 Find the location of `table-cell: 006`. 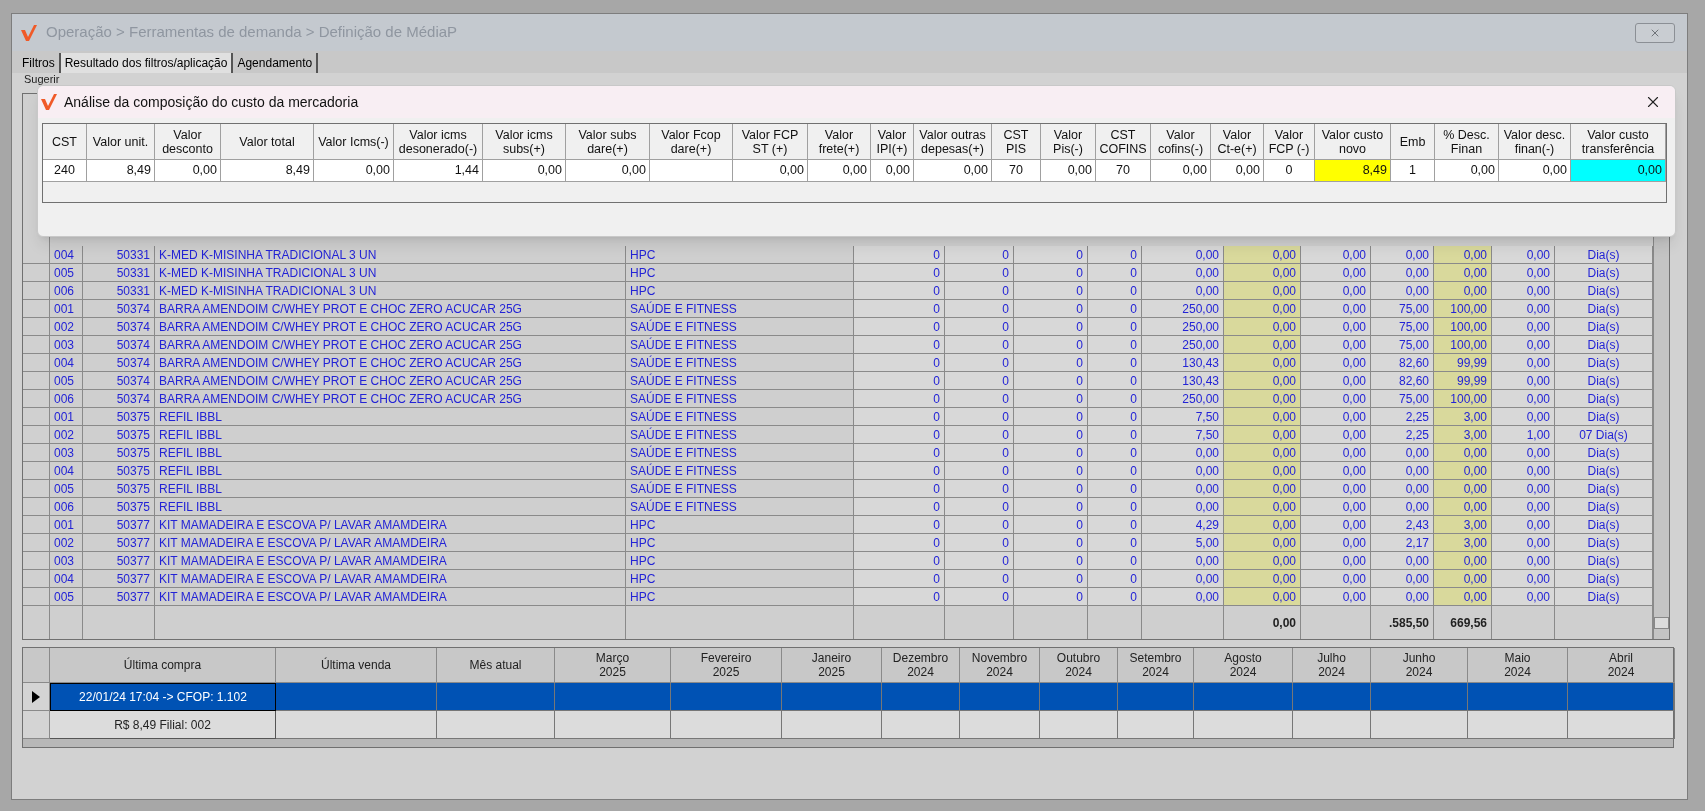

table-cell: 006 is located at coordinates (66, 291).